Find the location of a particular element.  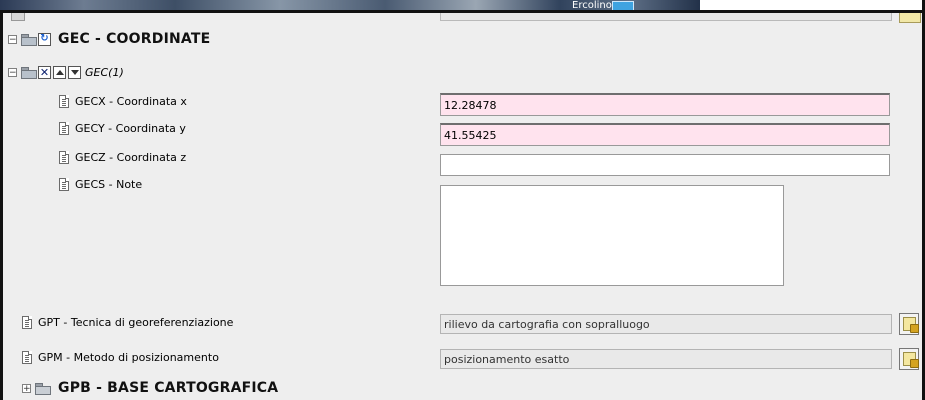

arrow-down-icon is located at coordinates (74, 72).